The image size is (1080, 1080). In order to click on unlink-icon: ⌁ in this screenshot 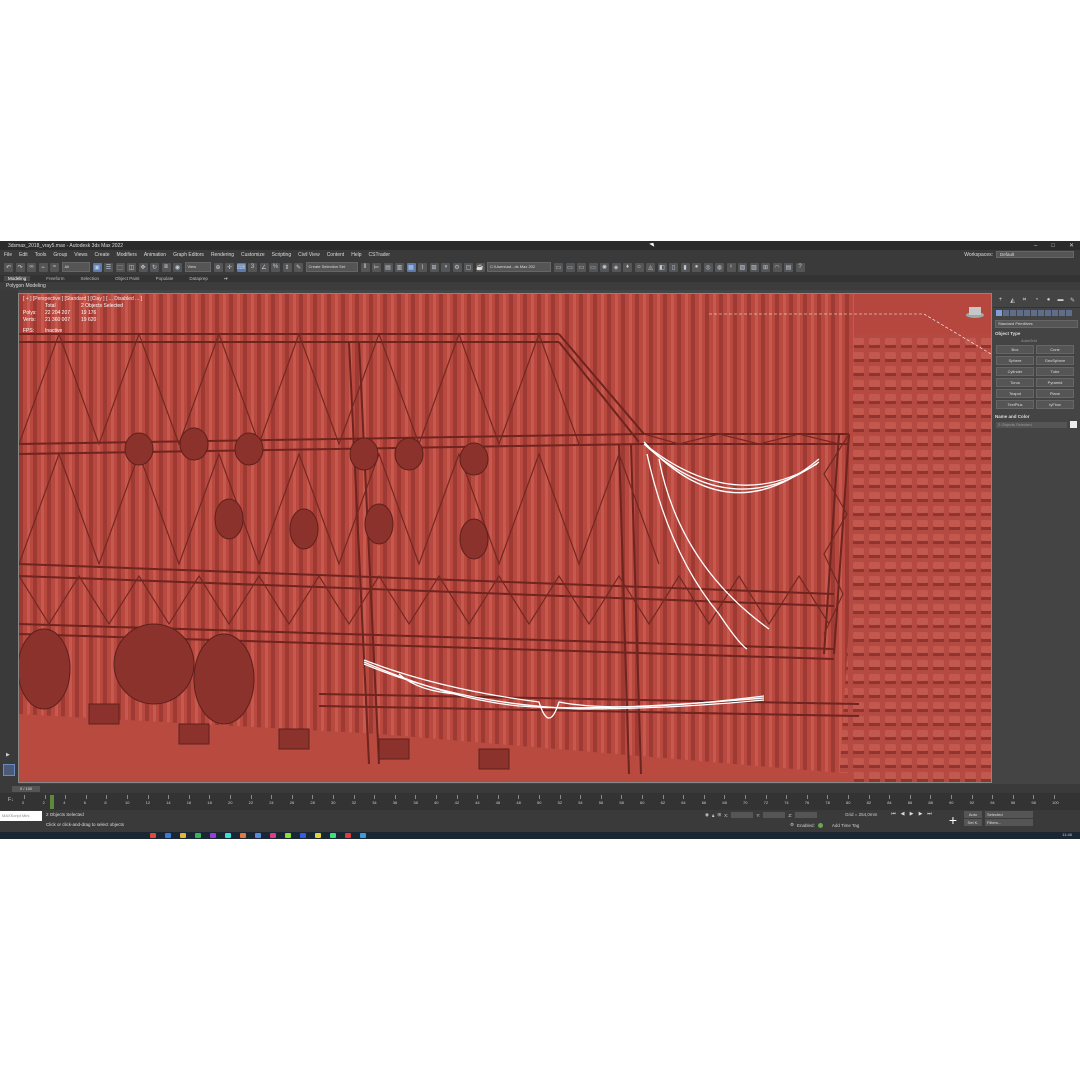, I will do `click(43, 267)`.